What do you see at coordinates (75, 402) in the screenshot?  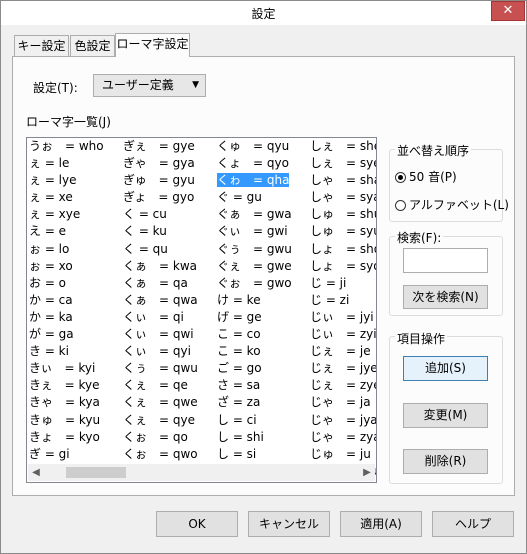 I see `list-item: きゃ = kya` at bounding box center [75, 402].